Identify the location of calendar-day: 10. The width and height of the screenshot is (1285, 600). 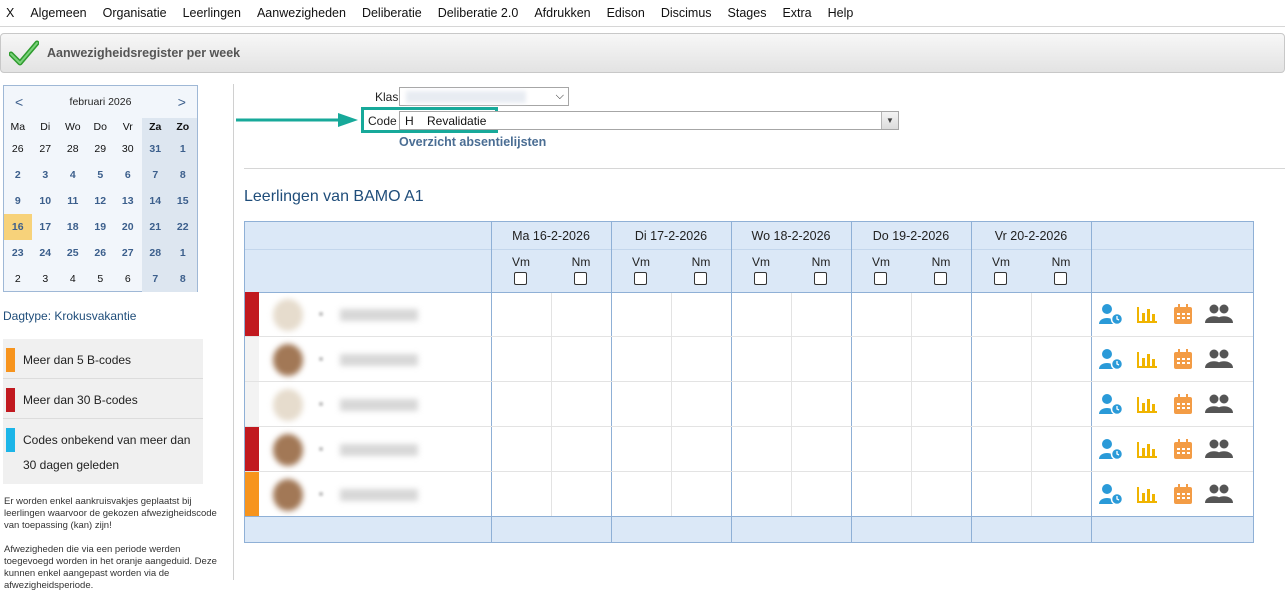
(46, 201).